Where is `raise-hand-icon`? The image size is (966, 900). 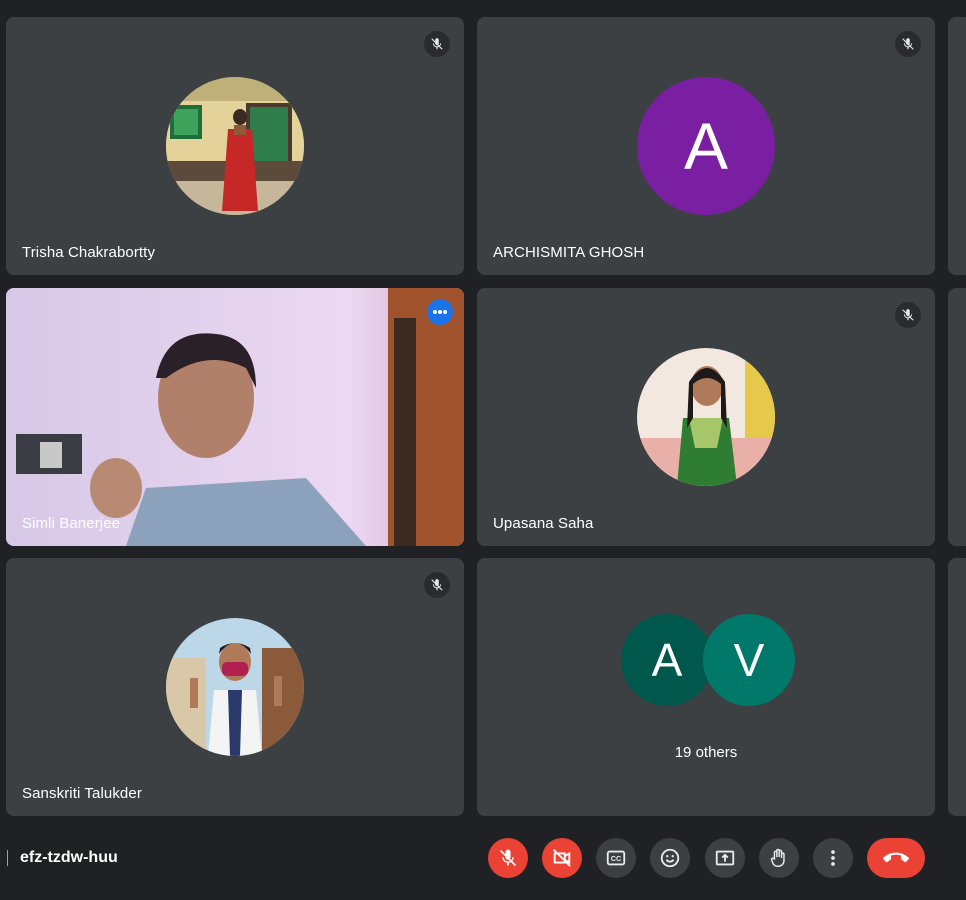
raise-hand-icon is located at coordinates (777, 857).